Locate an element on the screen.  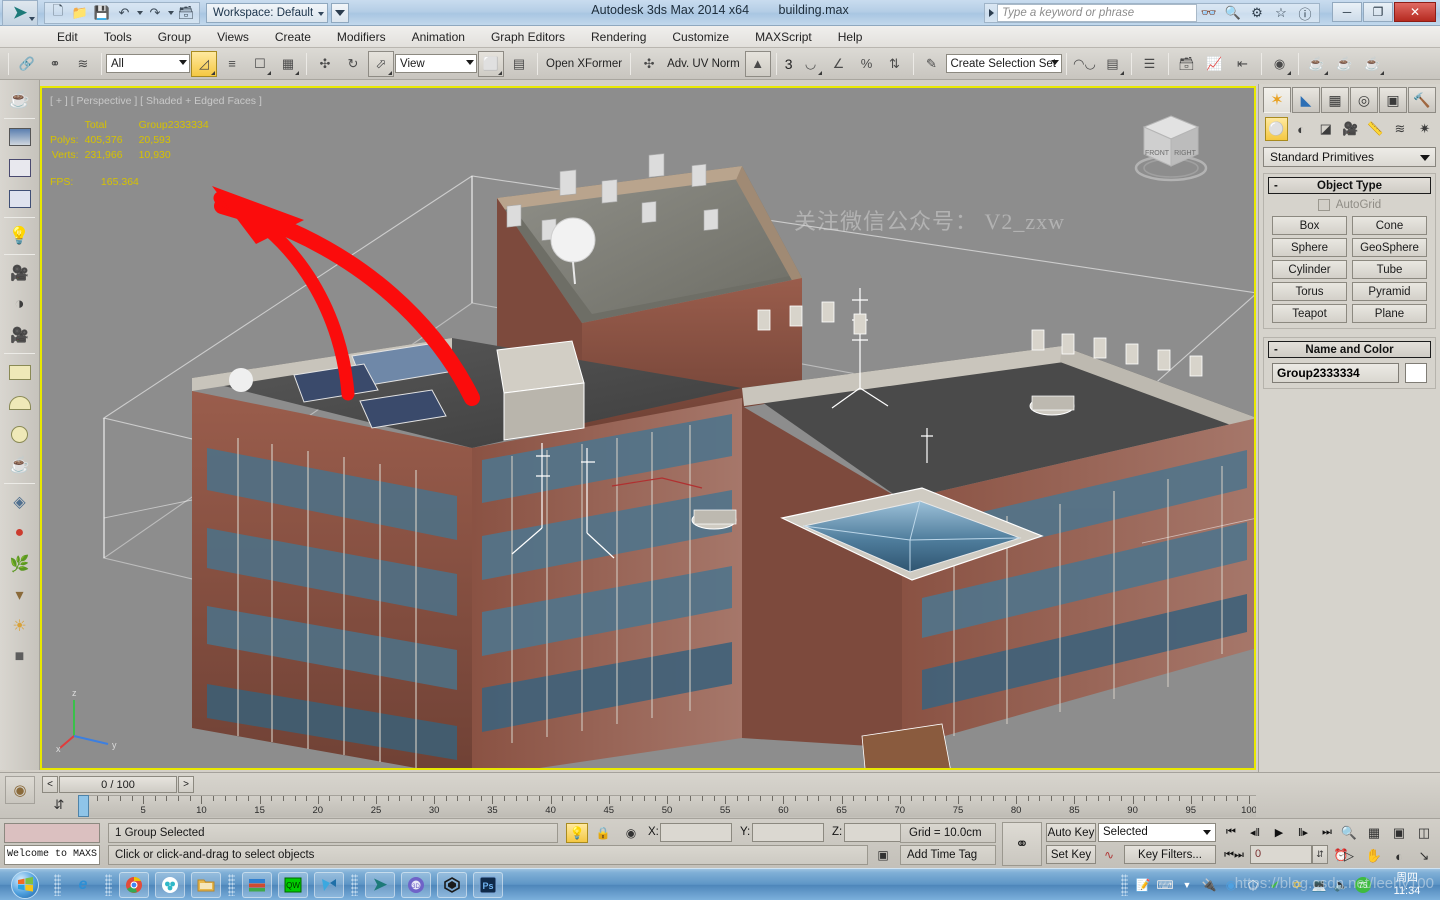
tray-safe-eject-icon: ✔ is located at coordinates (1275, 885).